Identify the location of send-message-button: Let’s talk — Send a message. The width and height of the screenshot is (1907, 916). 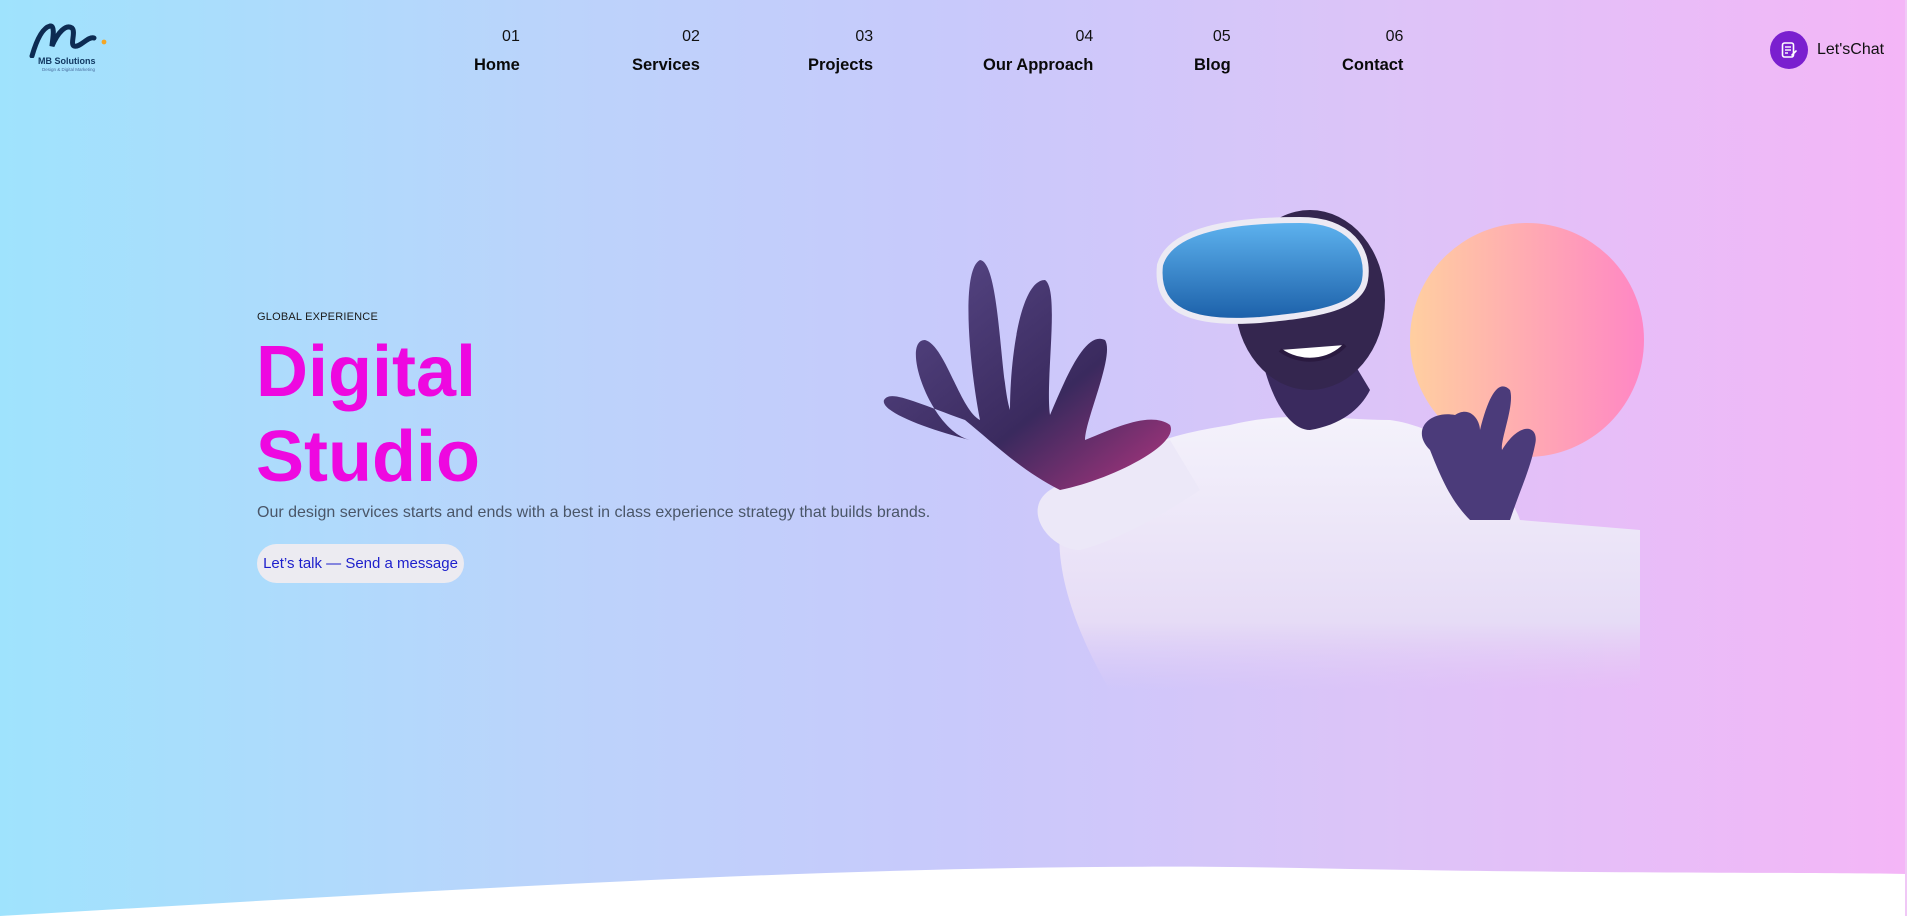
(360, 563).